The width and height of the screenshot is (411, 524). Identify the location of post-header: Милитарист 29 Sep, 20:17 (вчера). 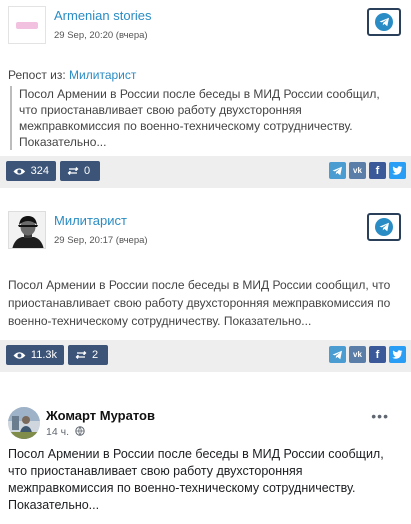
(205, 229).